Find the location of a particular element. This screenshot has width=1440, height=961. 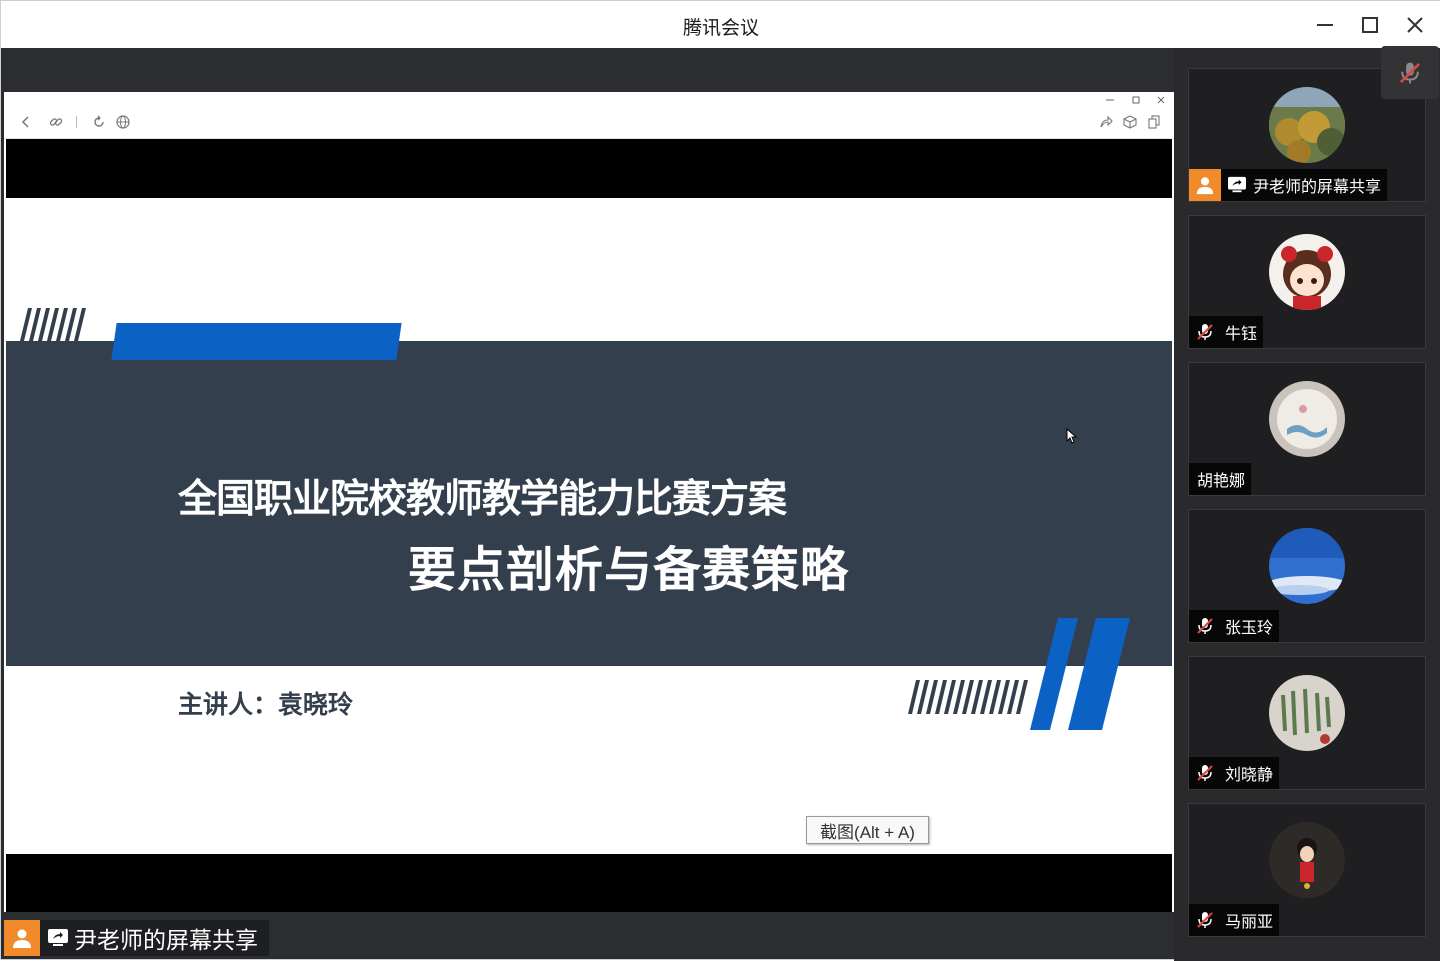

participant-label: 马丽亚 is located at coordinates (1234, 920).